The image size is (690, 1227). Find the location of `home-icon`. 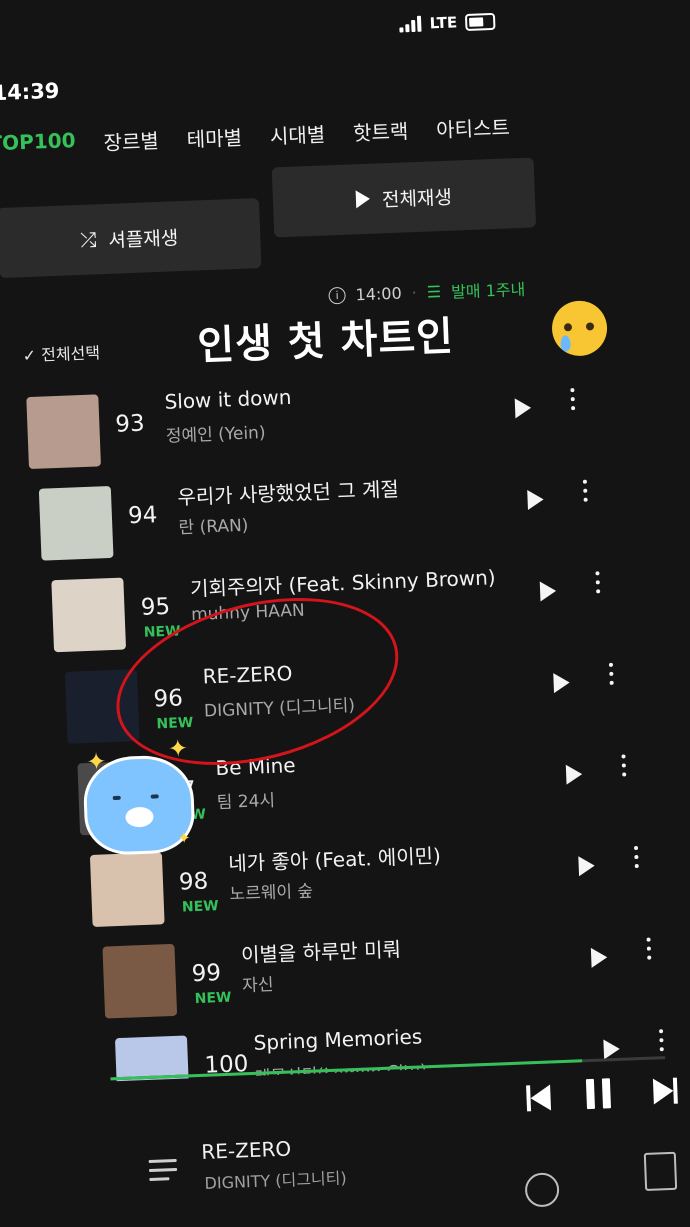

home-icon is located at coordinates (542, 1190).